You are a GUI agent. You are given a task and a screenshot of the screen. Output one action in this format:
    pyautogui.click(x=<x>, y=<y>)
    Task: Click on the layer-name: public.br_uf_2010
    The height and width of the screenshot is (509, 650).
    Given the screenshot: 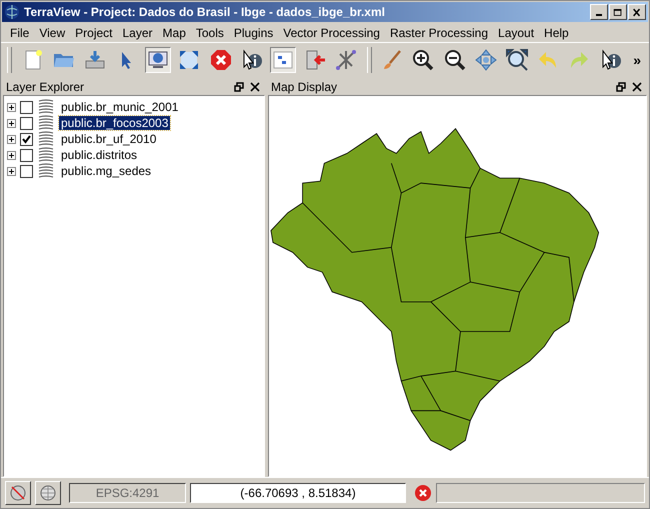 What is the action you would take?
    pyautogui.click(x=108, y=139)
    